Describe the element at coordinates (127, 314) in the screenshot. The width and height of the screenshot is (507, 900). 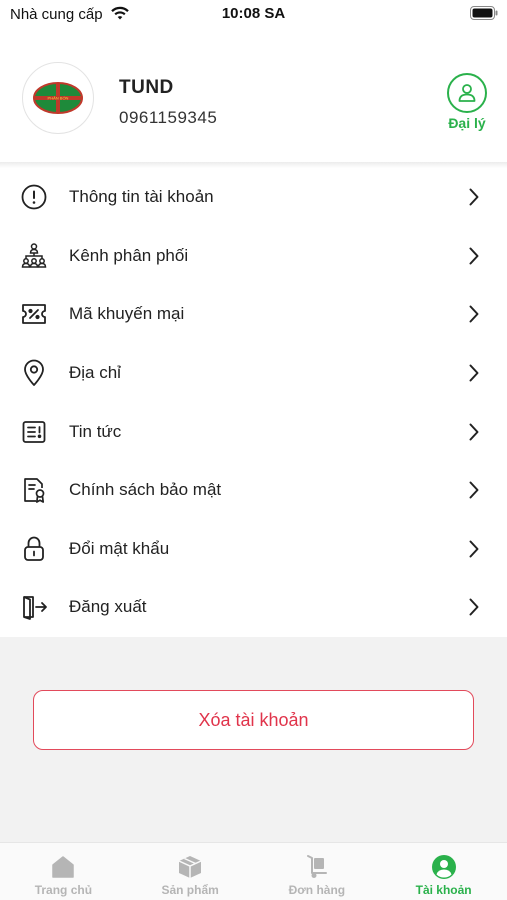
I see `menu-item-label: Mã khuyến mại` at that location.